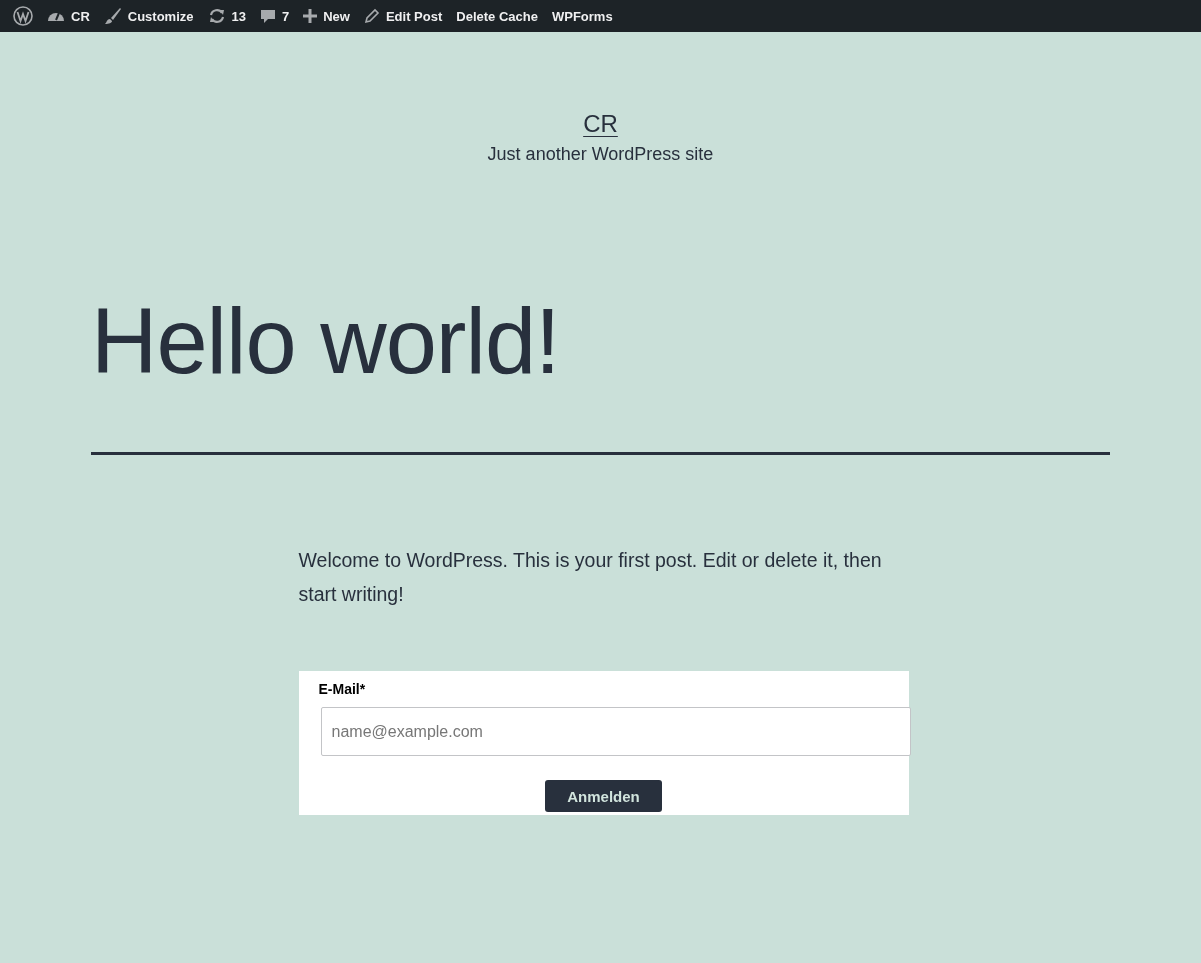 This screenshot has width=1201, height=963. Describe the element at coordinates (615, 732) in the screenshot. I see `email-input-field: name@example.com` at that location.